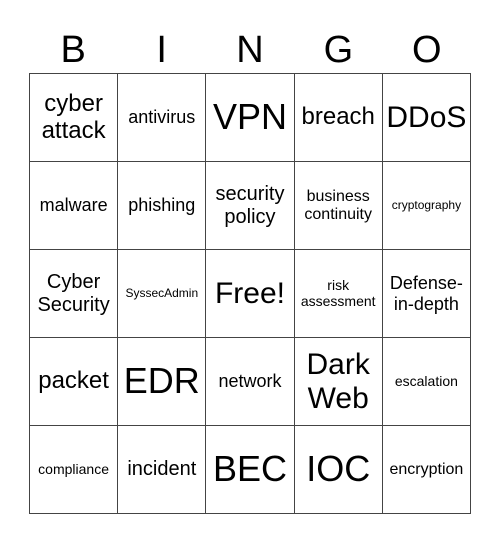 The height and width of the screenshot is (544, 500). What do you see at coordinates (338, 470) in the screenshot?
I see `bingo-cell: IOC` at bounding box center [338, 470].